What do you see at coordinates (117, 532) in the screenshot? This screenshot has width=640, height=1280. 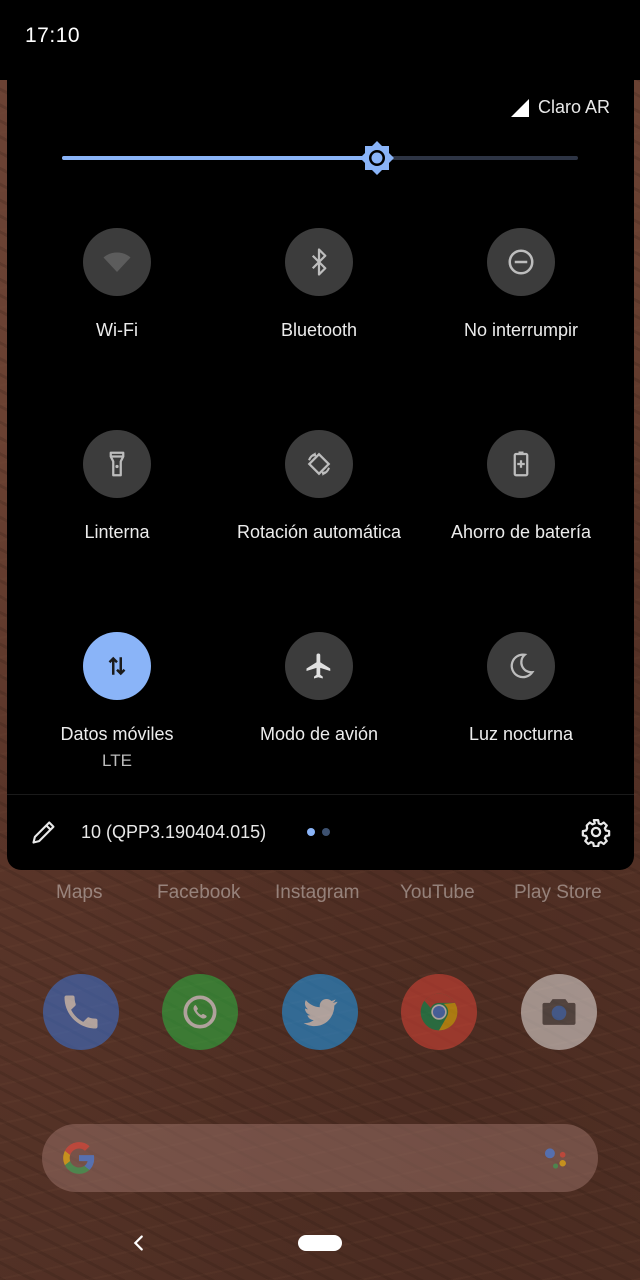 I see `tile-flashlight-label: Linterna` at bounding box center [117, 532].